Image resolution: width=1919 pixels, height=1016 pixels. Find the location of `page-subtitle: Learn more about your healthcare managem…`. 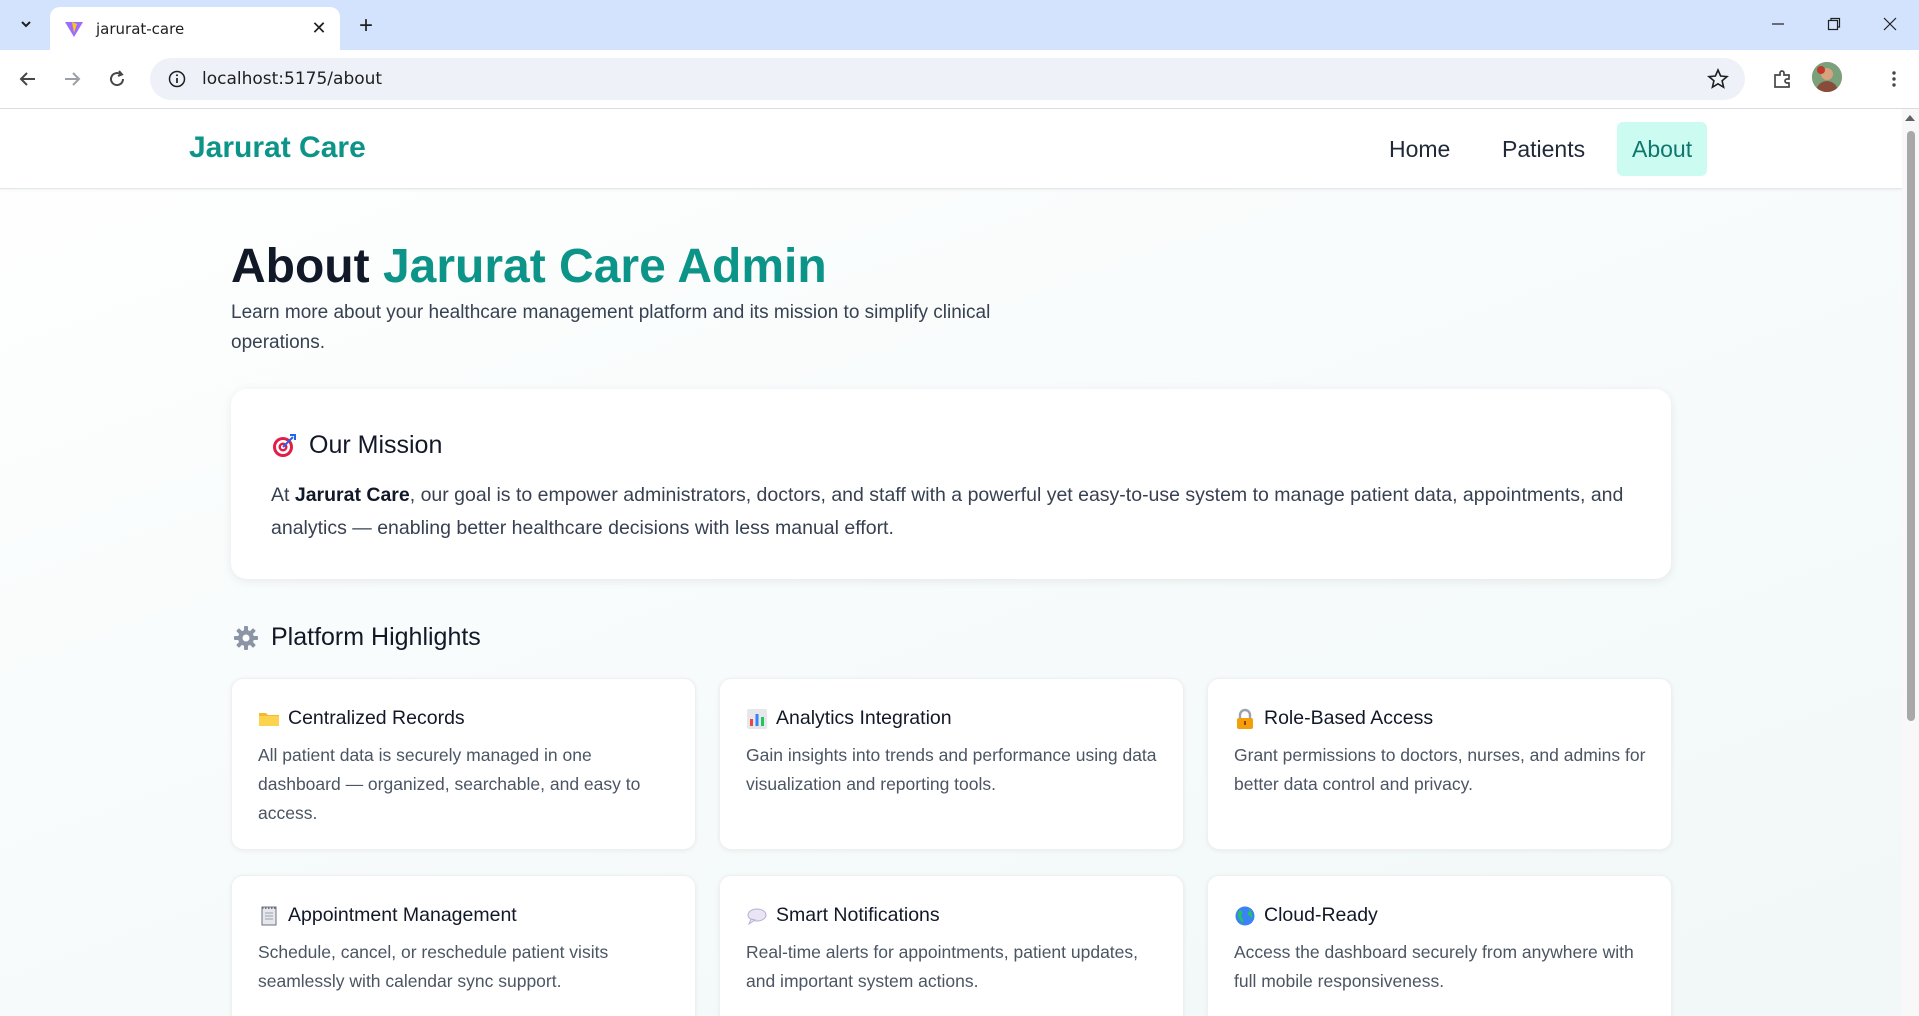

page-subtitle: Learn more about your healthcare managem… is located at coordinates (611, 327).